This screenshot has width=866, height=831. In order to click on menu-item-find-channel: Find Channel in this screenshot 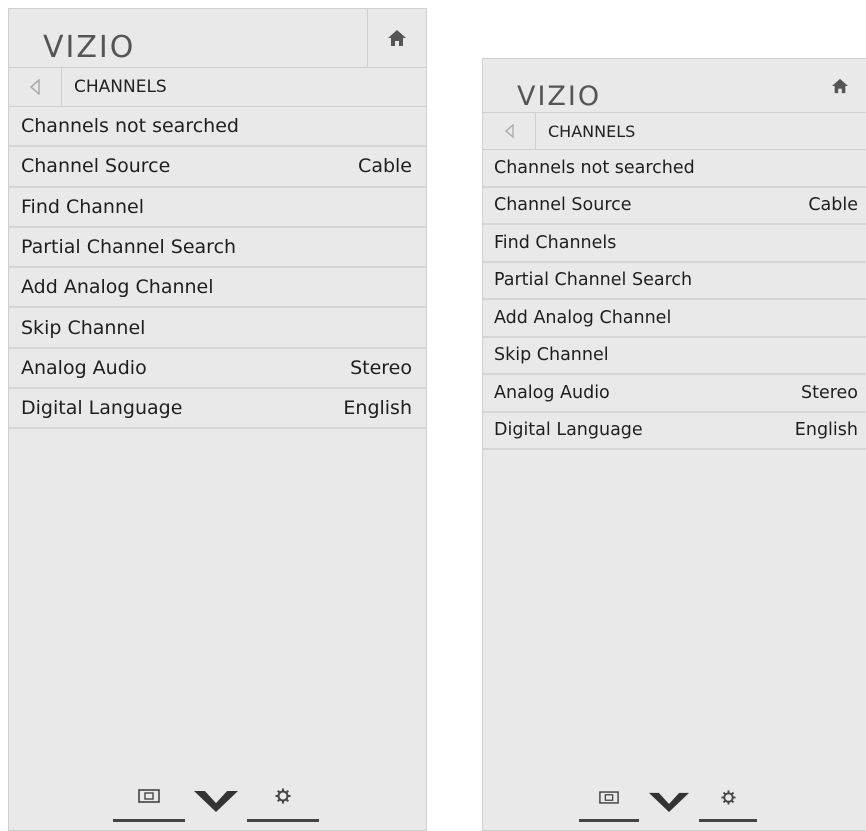, I will do `click(217, 208)`.